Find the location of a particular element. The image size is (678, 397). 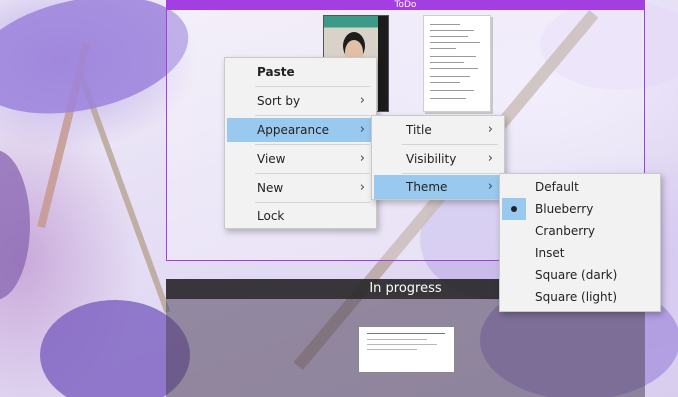

theme-option-default: Default is located at coordinates (580, 187).